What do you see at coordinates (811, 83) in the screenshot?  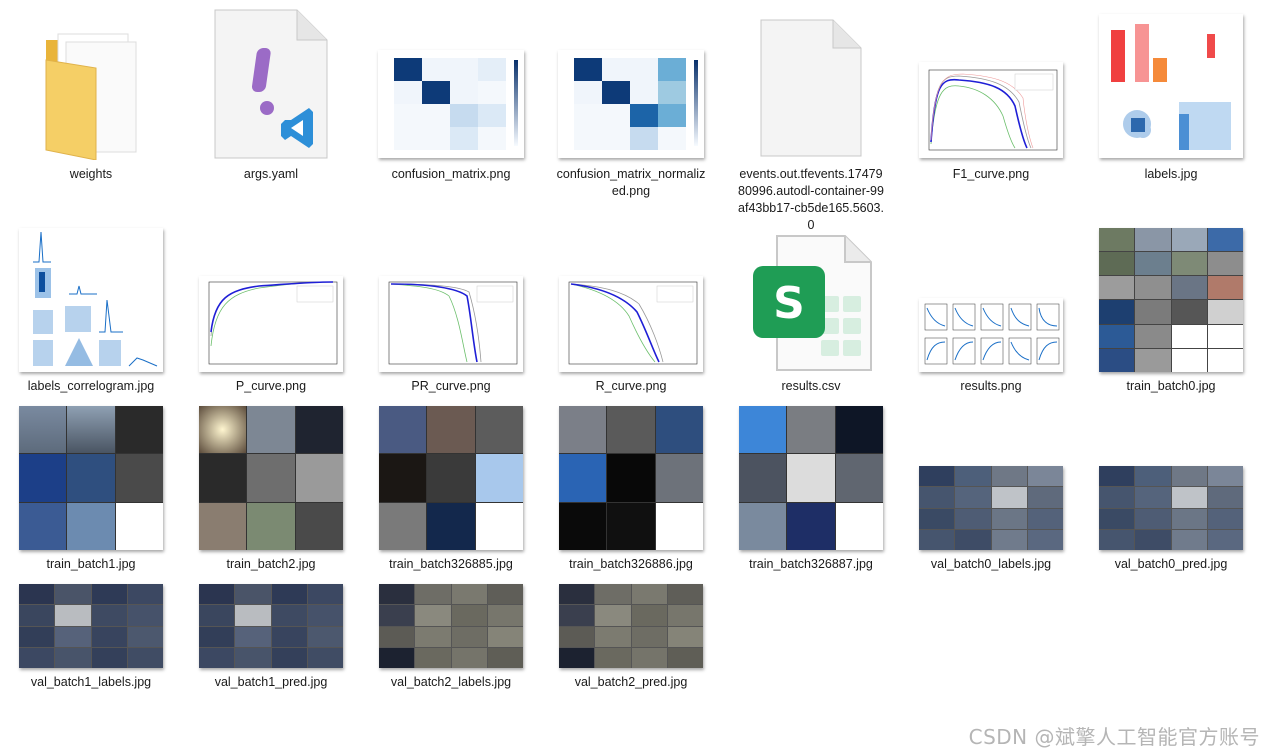 I see `blank-file-icon` at bounding box center [811, 83].